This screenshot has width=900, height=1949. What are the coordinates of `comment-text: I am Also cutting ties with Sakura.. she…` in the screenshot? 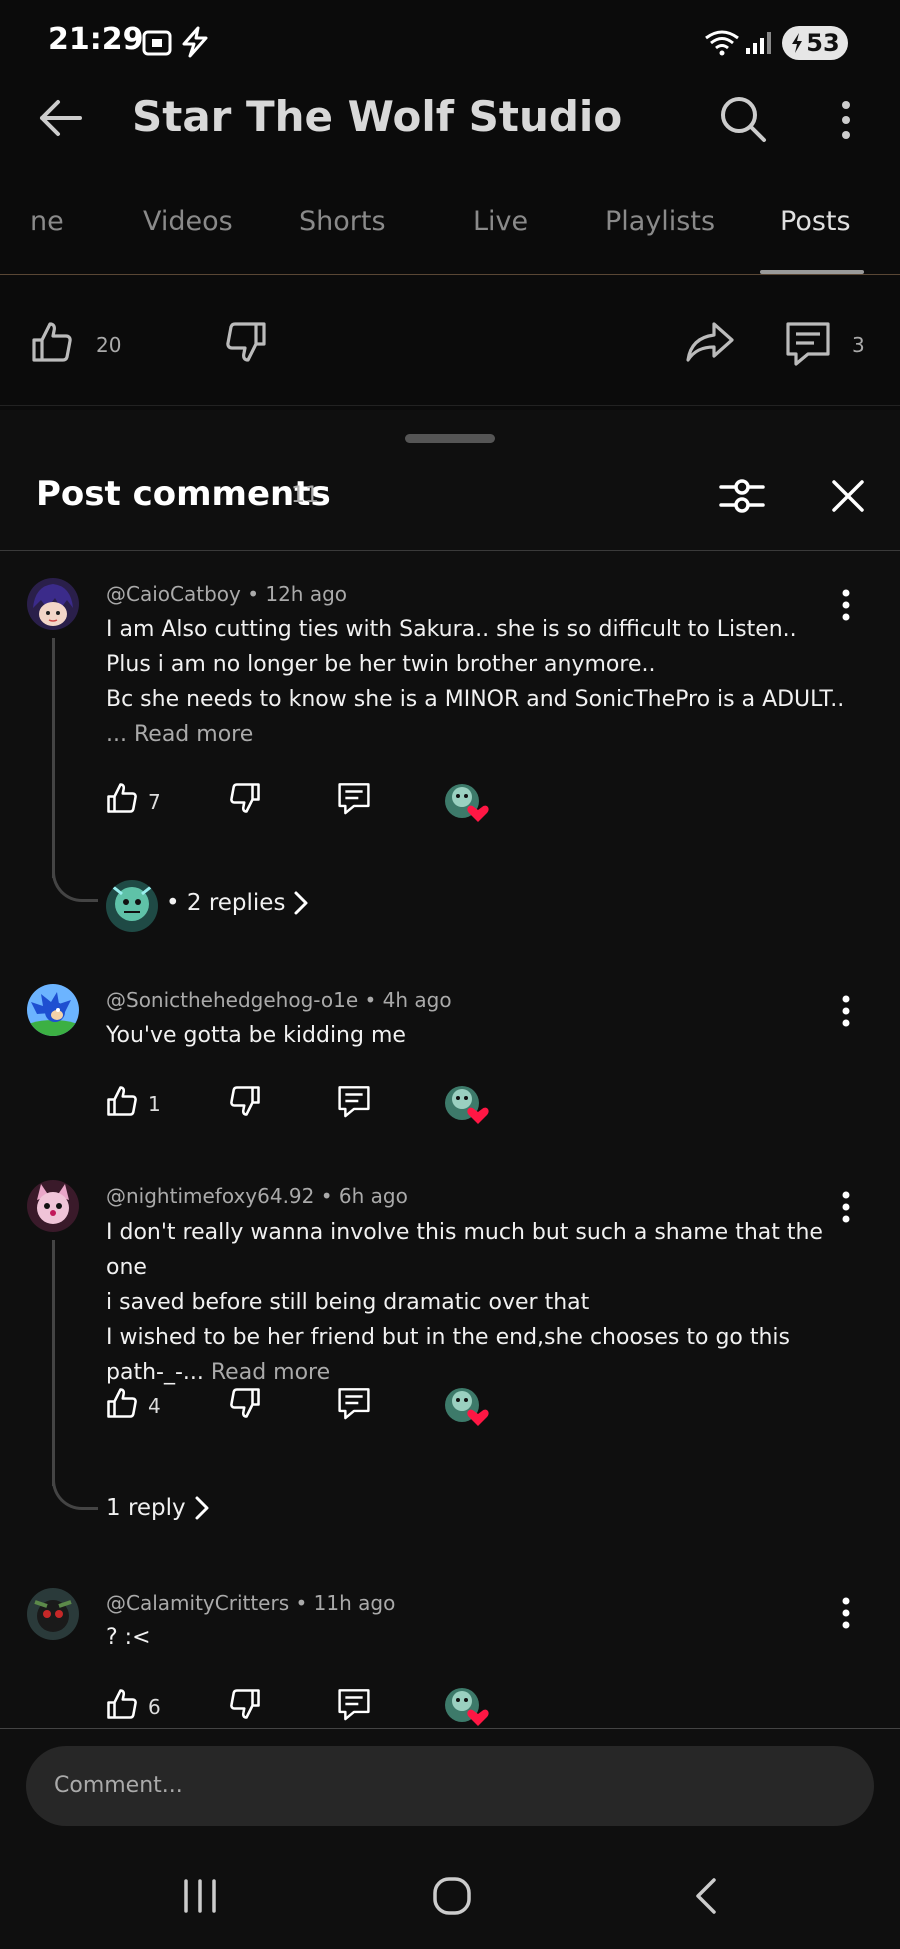 It's located at (476, 682).